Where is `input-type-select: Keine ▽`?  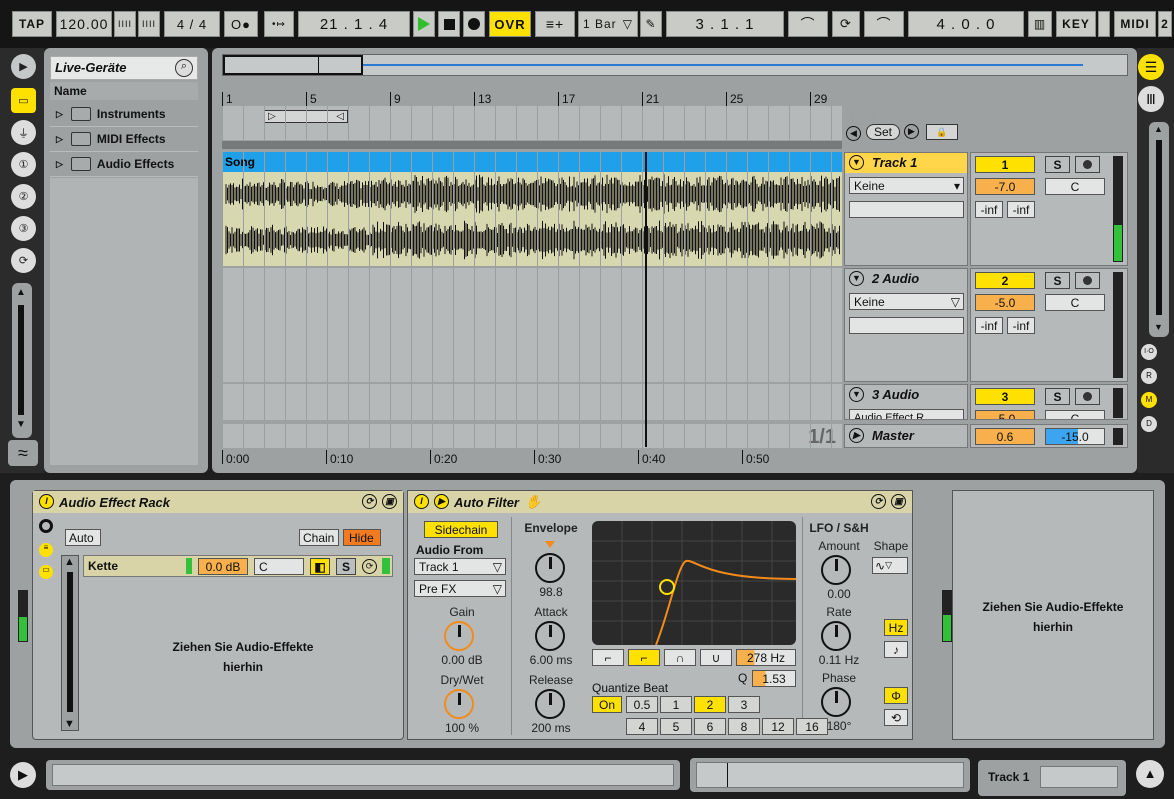 input-type-select: Keine ▽ is located at coordinates (906, 301).